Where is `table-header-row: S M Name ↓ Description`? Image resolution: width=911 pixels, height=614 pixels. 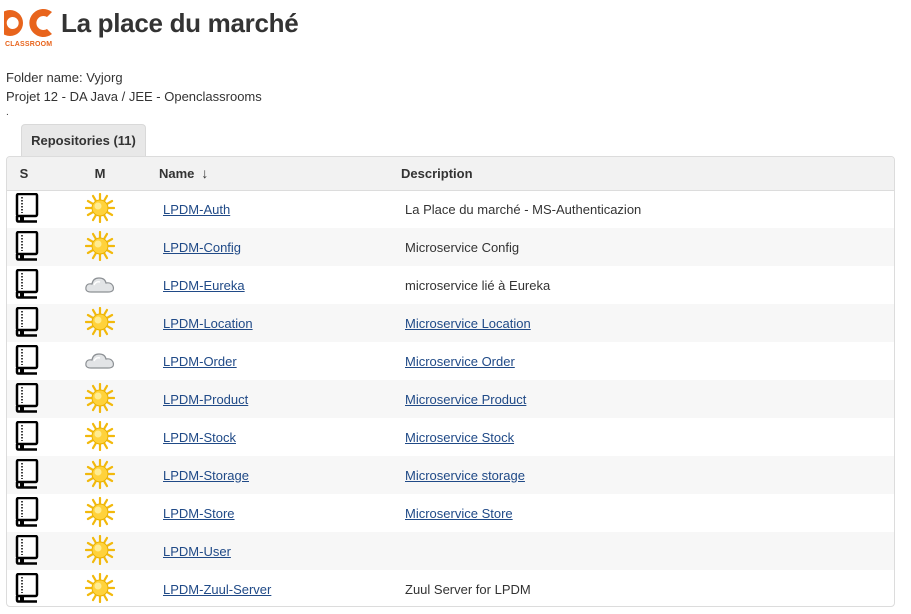 table-header-row: S M Name ↓ Description is located at coordinates (450, 174).